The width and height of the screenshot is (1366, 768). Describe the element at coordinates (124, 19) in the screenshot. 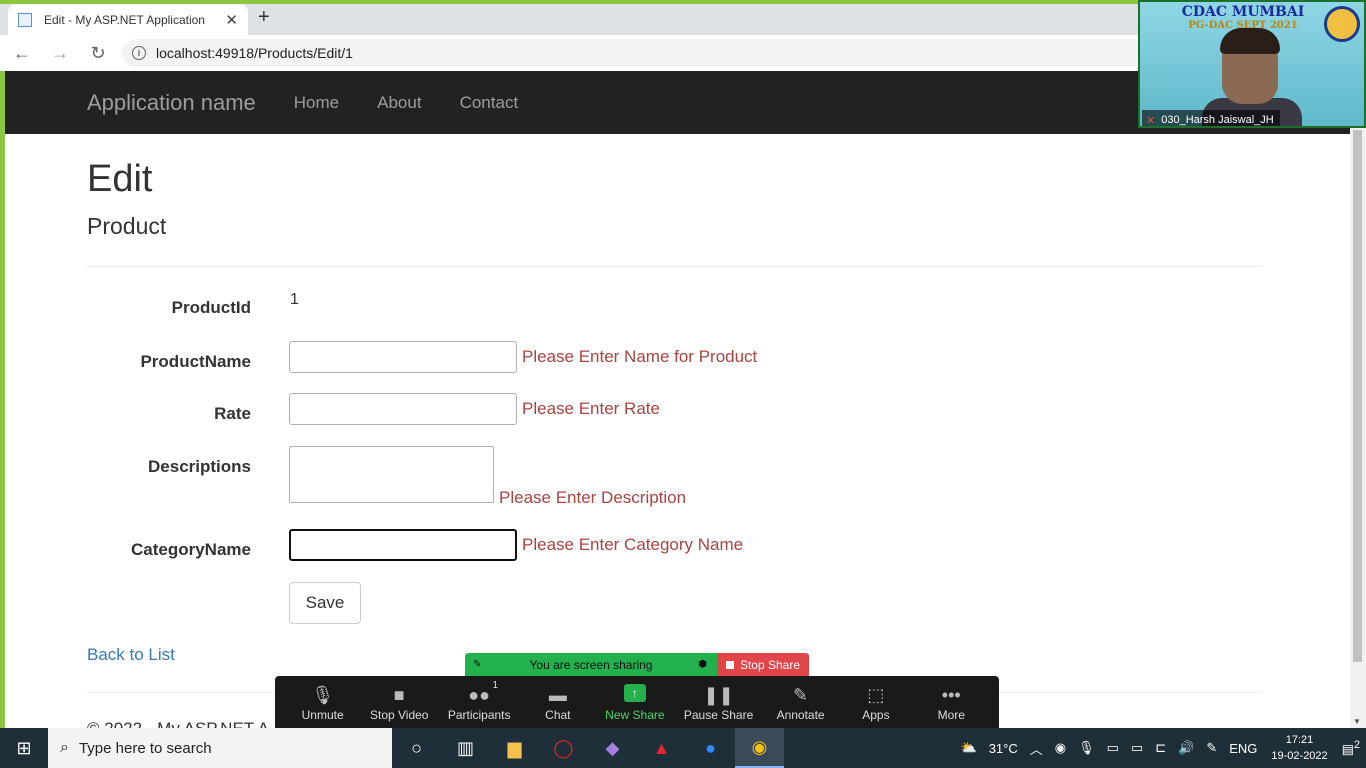

I see `tab-title: Edit - My ASP.NET Application` at that location.